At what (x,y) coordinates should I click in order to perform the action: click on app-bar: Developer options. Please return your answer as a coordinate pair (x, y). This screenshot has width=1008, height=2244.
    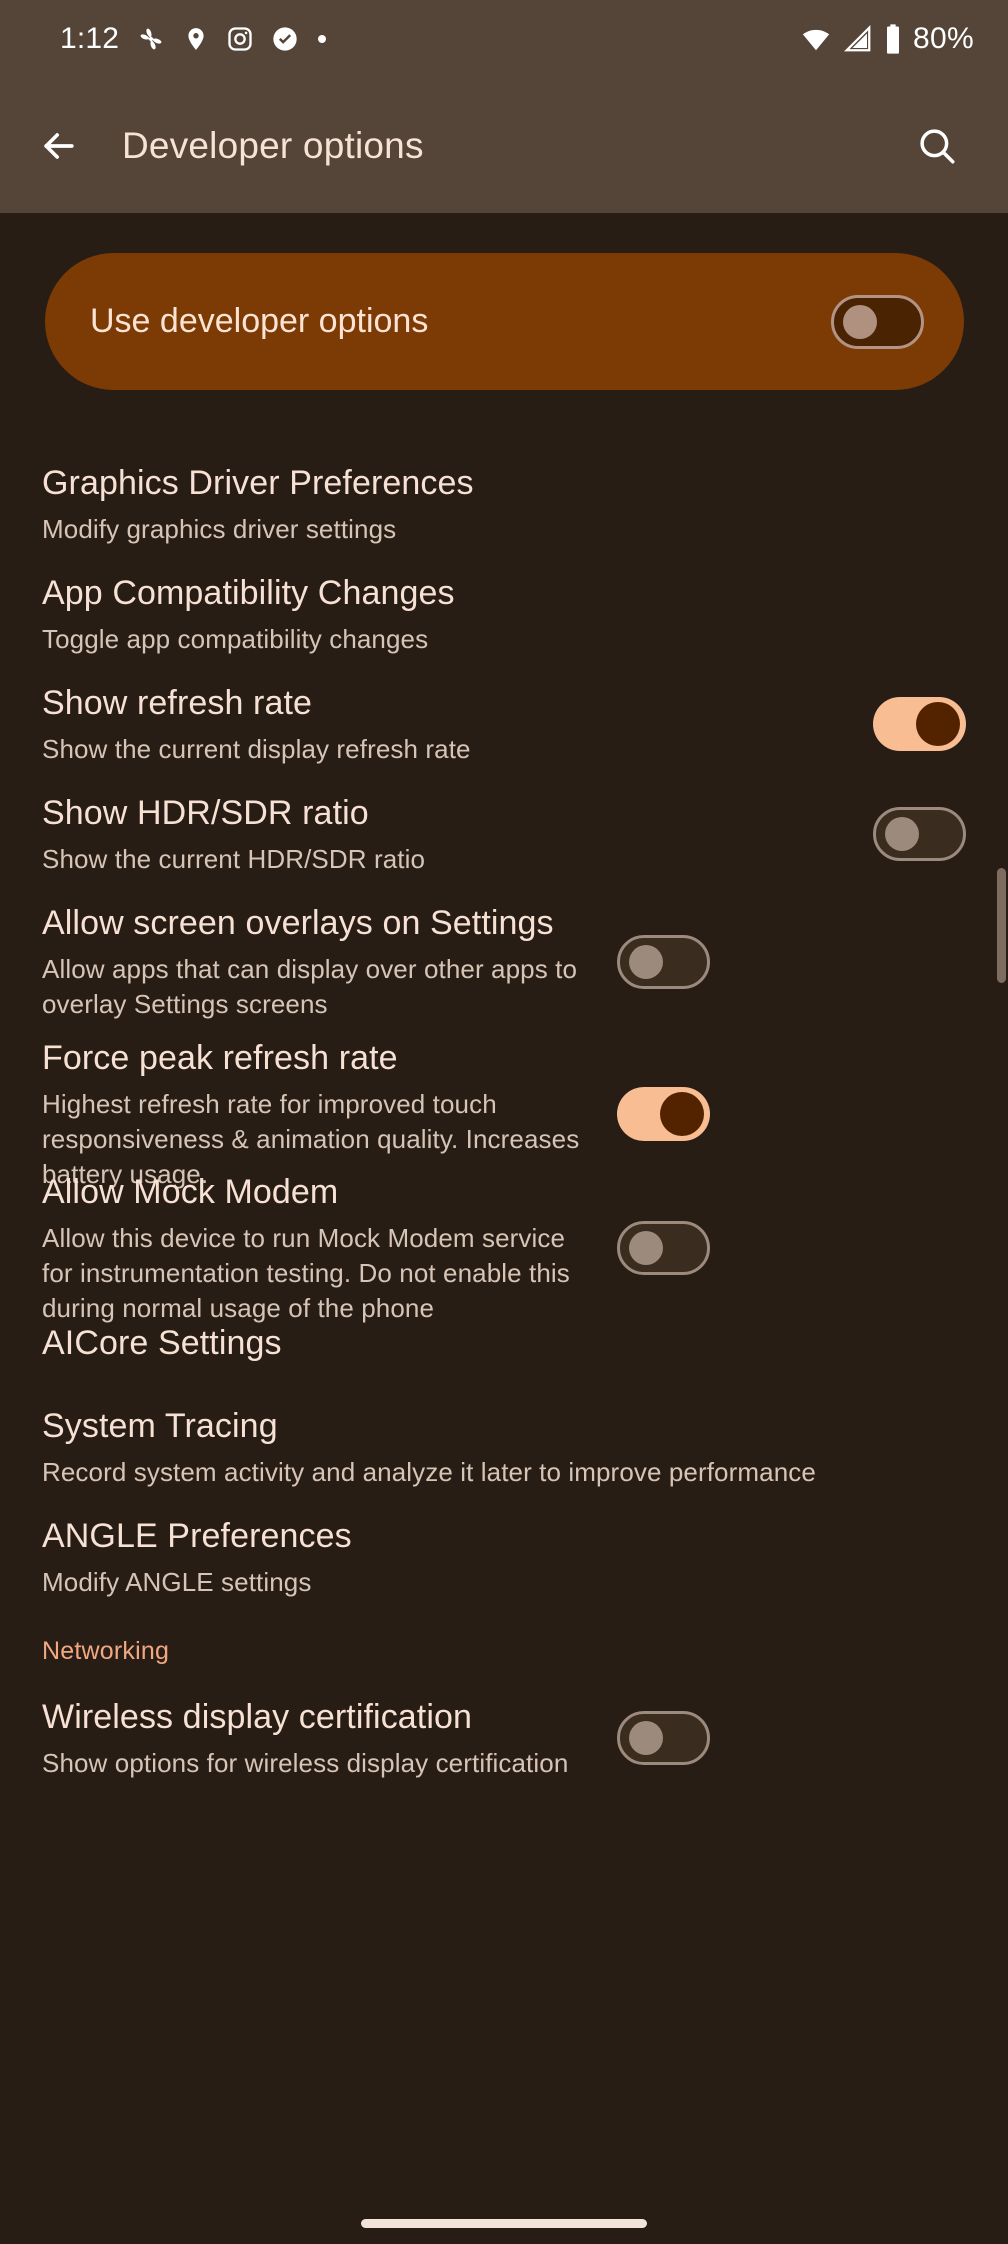
    Looking at the image, I should click on (504, 145).